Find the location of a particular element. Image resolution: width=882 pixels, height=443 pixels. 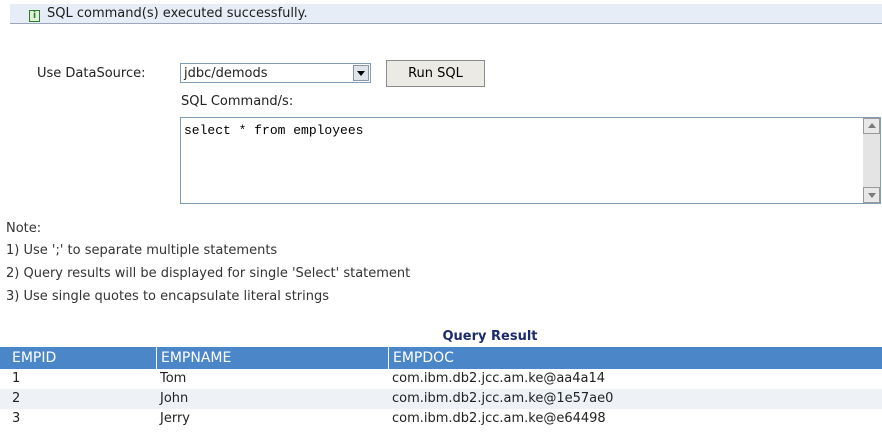

cell-empdoc: com.ibm.db2.jcc.am.ke@1e57ae0 is located at coordinates (503, 398).